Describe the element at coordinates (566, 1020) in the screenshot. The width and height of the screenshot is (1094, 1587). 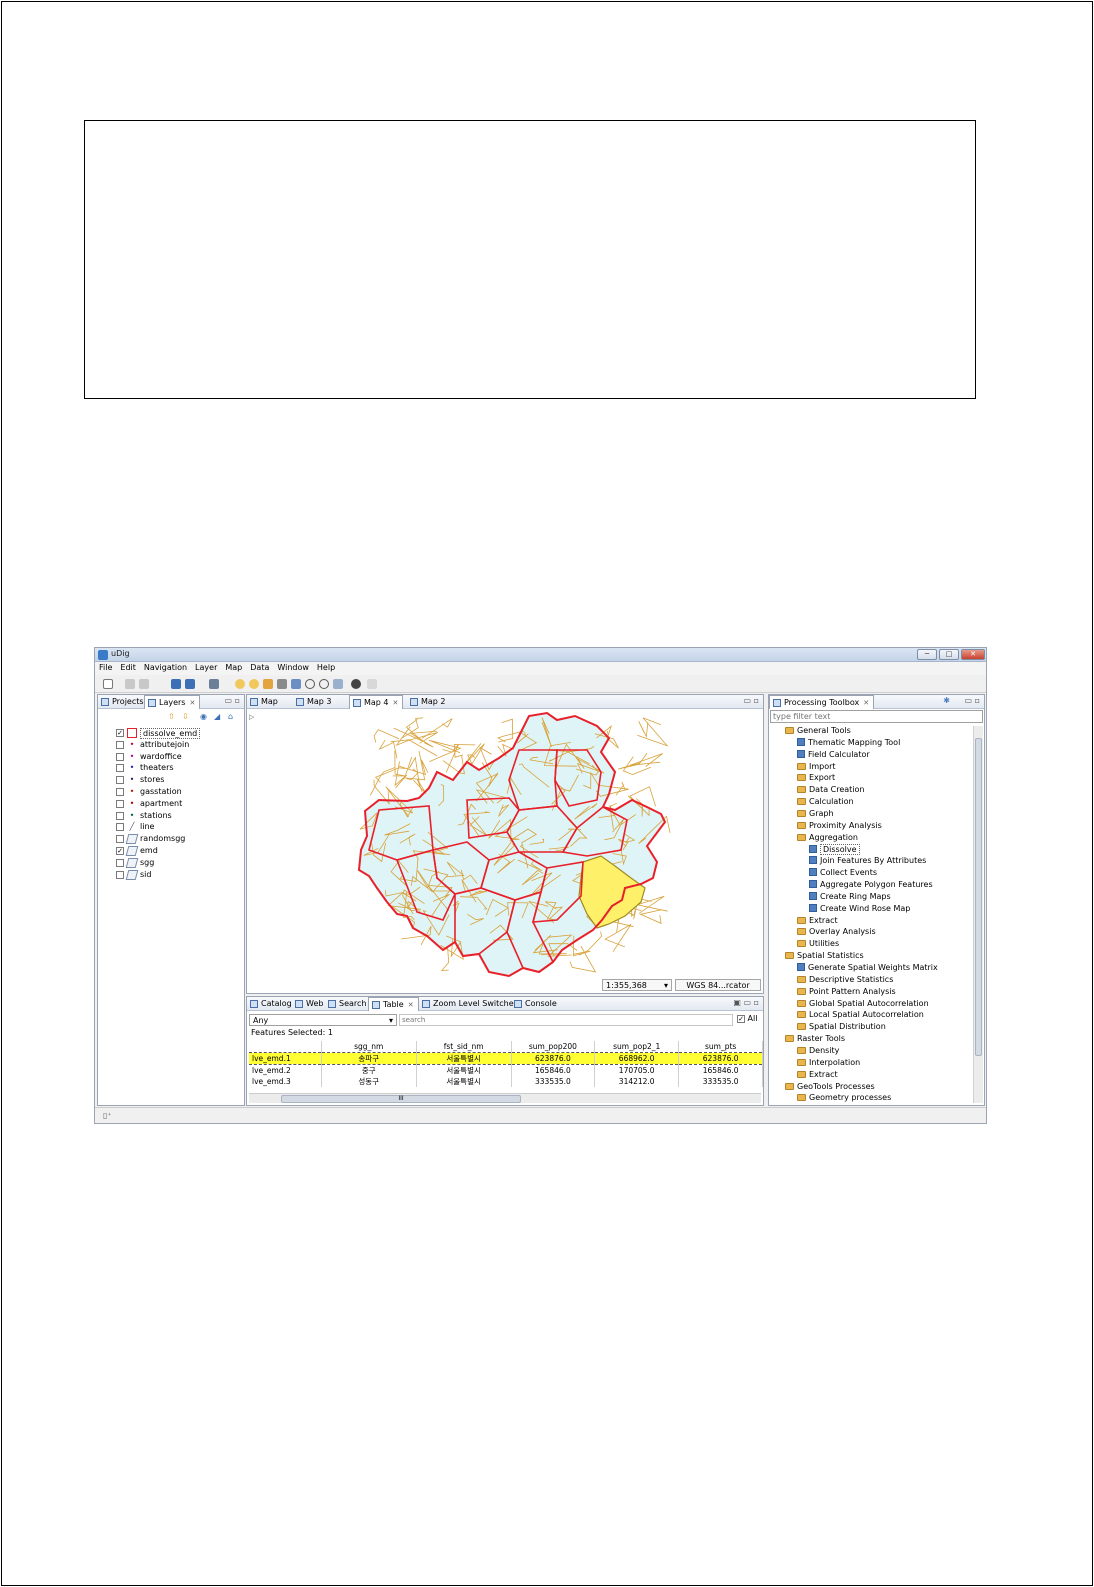
I see `table-search-input` at that location.